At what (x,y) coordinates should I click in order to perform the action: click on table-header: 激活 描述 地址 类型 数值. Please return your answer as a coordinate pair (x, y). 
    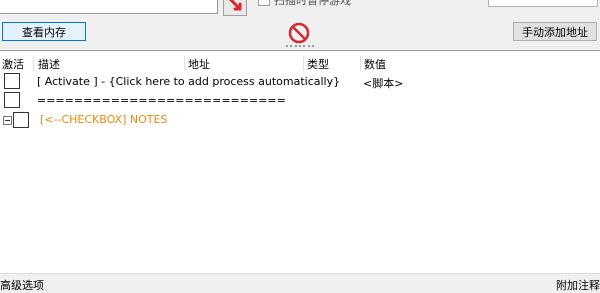
    Looking at the image, I should click on (300, 63).